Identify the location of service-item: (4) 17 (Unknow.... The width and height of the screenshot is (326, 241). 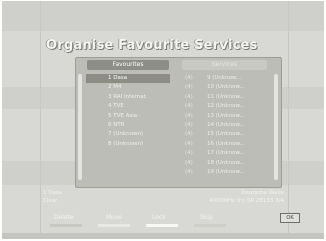
(226, 153).